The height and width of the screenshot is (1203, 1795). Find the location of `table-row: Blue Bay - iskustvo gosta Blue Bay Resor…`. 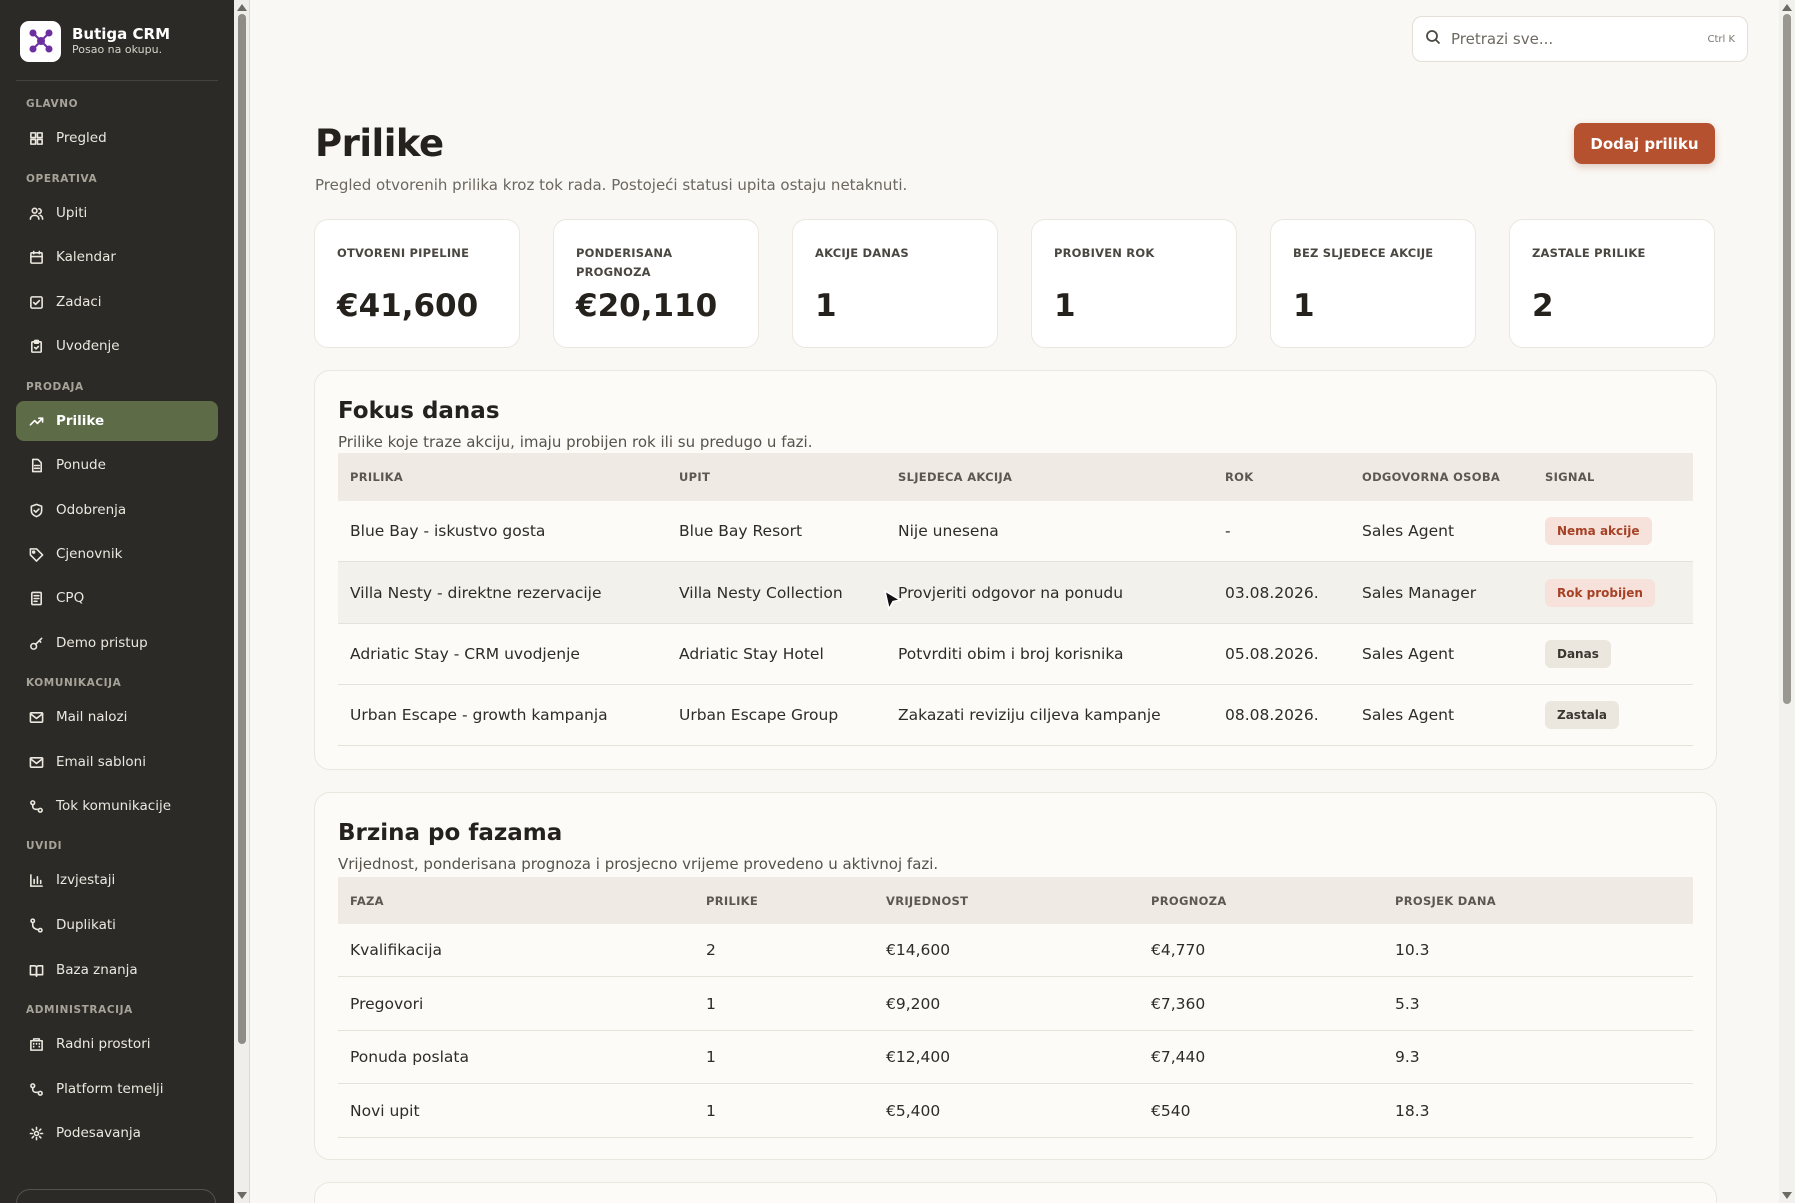

table-row: Blue Bay - iskustvo gosta Blue Bay Resor… is located at coordinates (1015, 531).